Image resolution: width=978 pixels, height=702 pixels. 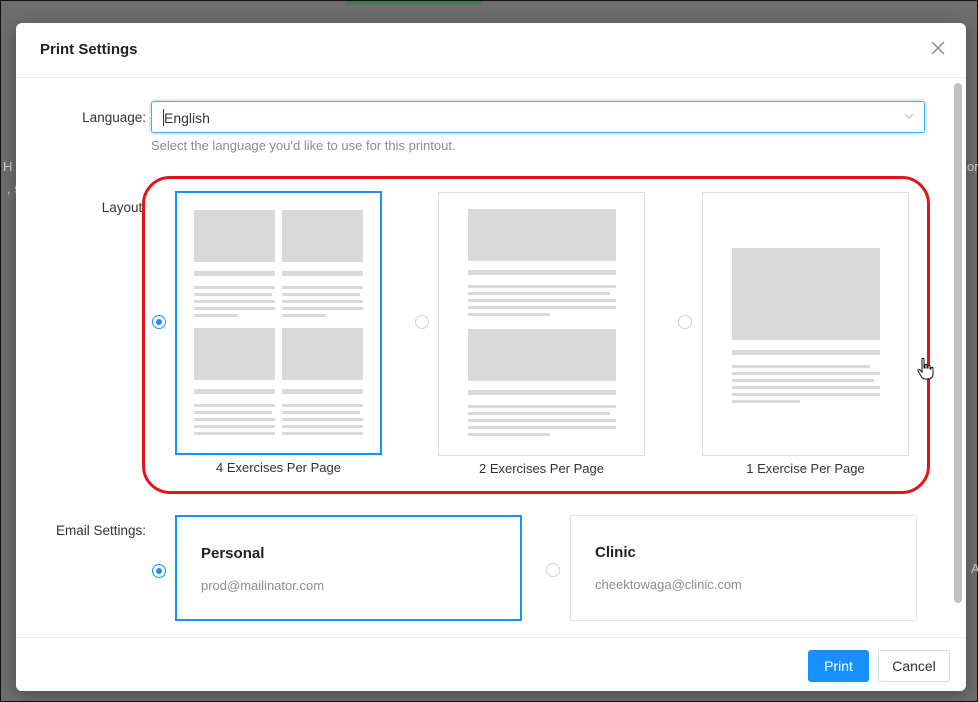 I want to click on background-text: A, so click(x=974, y=568).